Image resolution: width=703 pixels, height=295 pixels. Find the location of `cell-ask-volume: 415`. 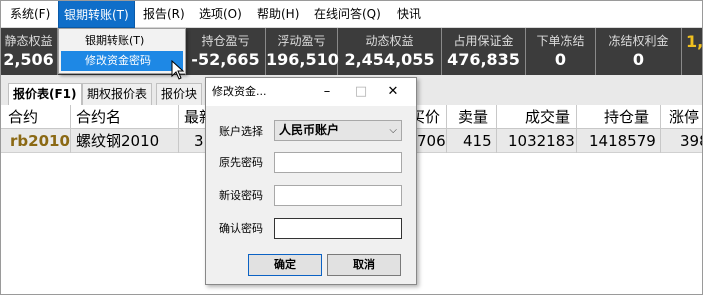

cell-ask-volume: 415 is located at coordinates (477, 141).